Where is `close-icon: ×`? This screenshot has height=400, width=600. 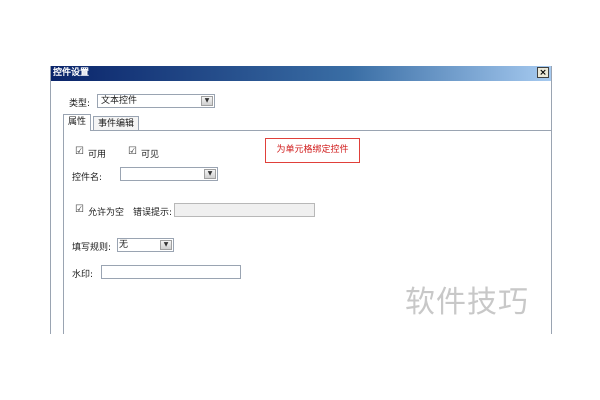
close-icon: × is located at coordinates (543, 73).